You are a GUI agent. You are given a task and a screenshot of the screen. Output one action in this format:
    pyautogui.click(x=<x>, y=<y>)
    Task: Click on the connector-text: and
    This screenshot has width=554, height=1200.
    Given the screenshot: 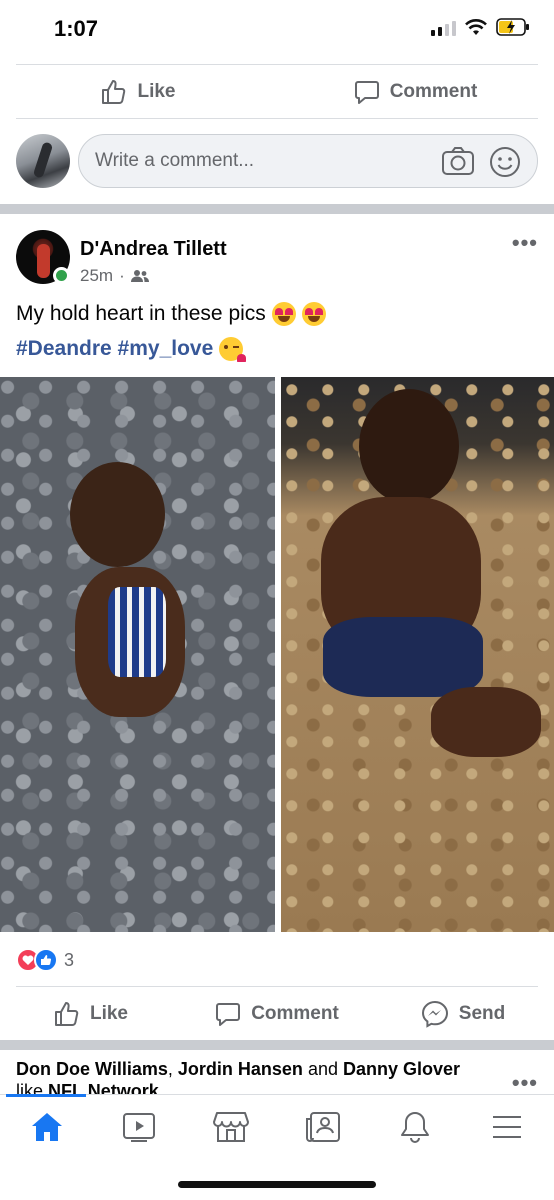 What is the action you would take?
    pyautogui.click(x=322, y=1069)
    